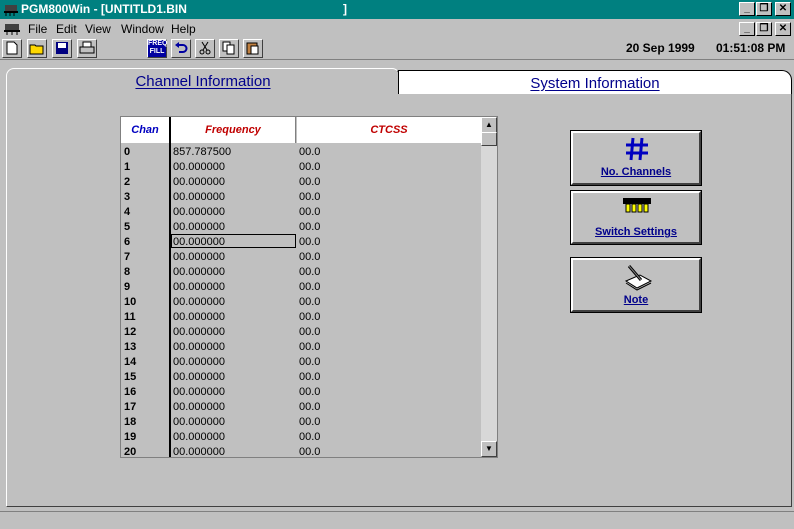  I want to click on table-row: 14 00.000000 00.0, so click(301, 362).